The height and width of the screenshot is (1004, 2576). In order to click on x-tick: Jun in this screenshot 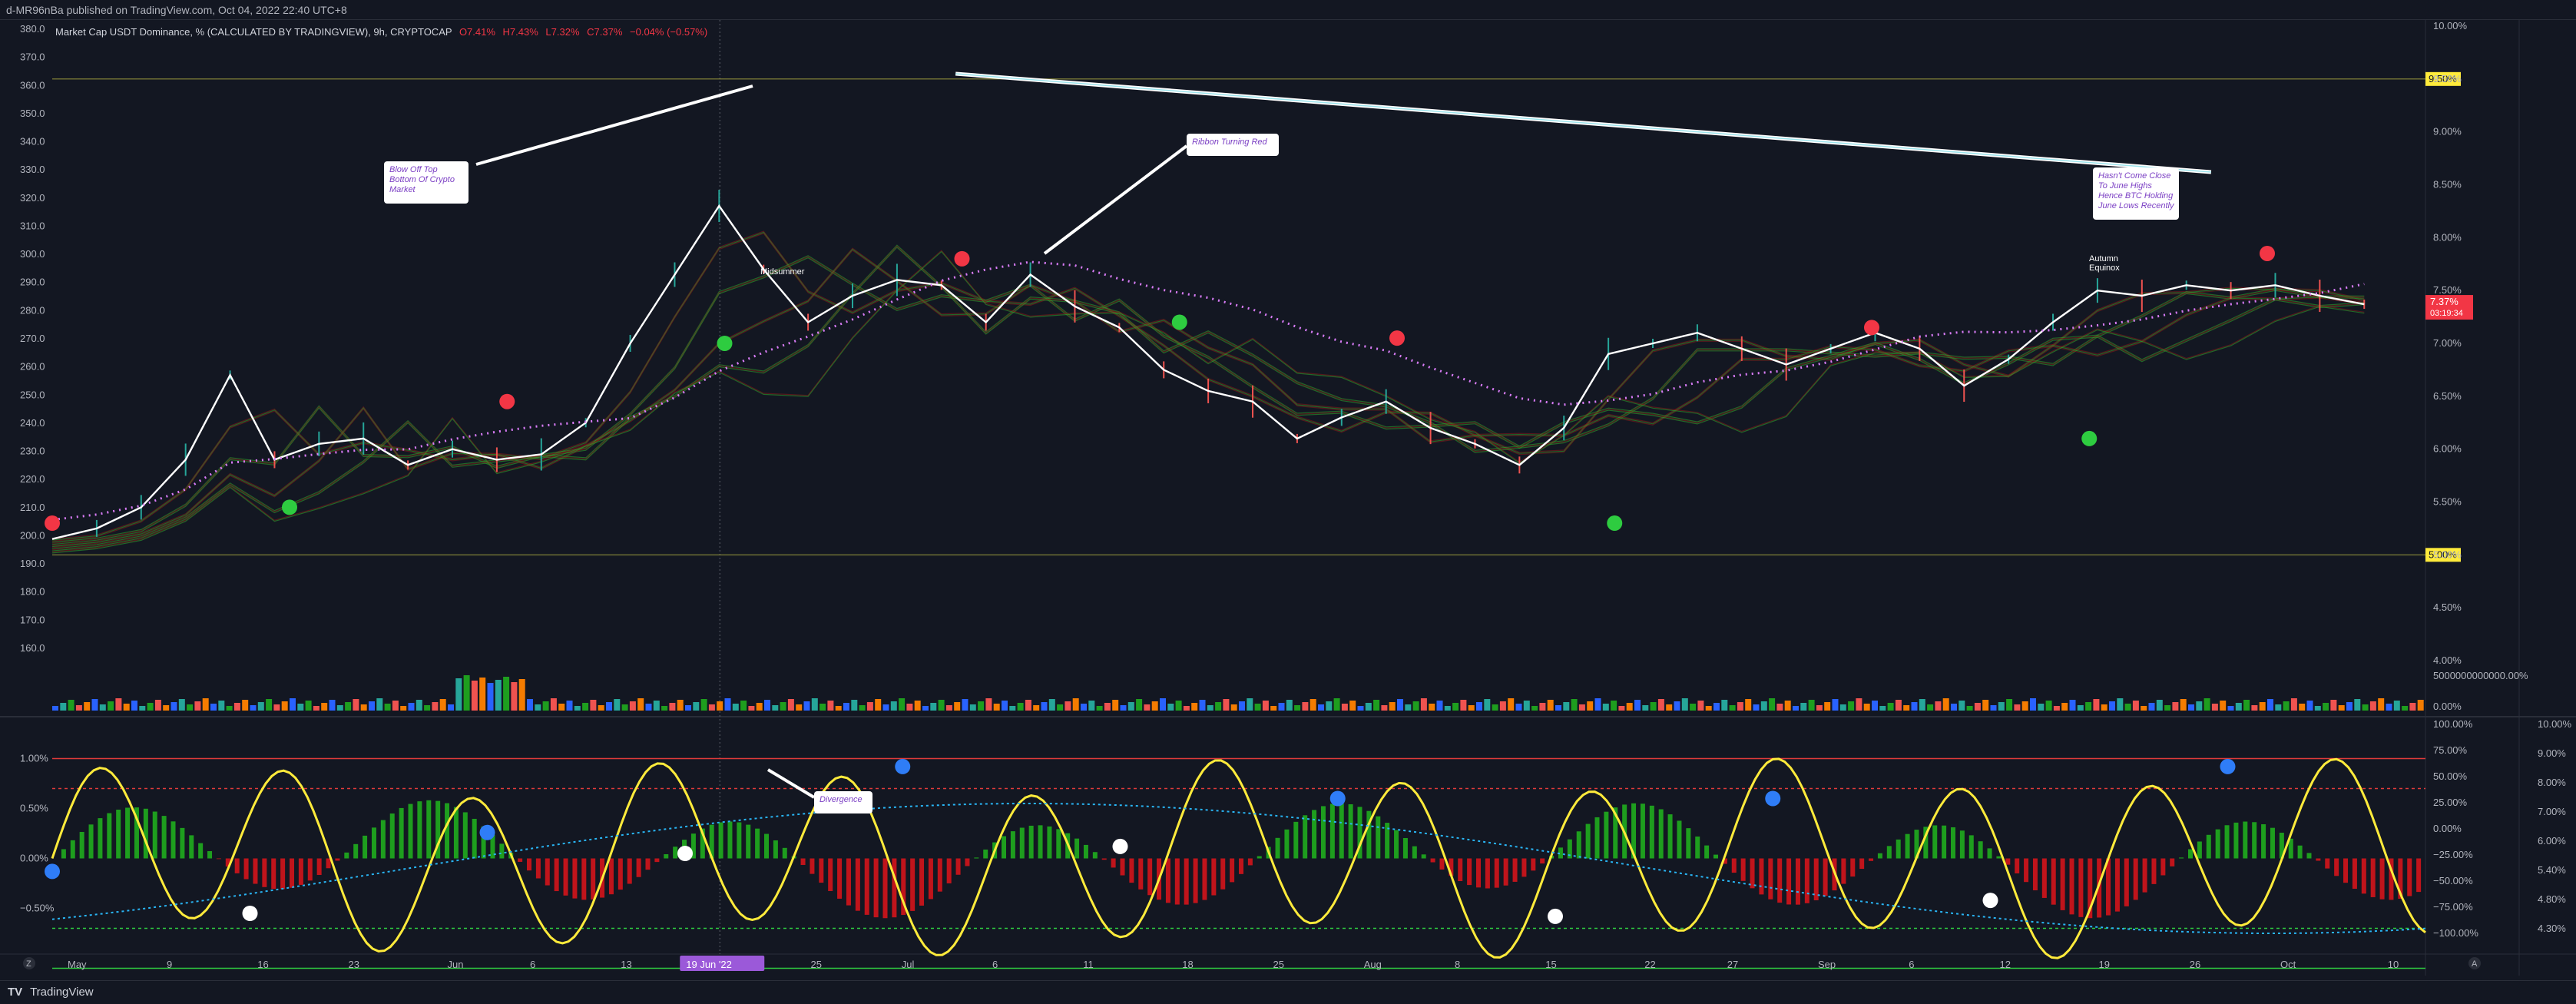, I will do `click(456, 964)`.